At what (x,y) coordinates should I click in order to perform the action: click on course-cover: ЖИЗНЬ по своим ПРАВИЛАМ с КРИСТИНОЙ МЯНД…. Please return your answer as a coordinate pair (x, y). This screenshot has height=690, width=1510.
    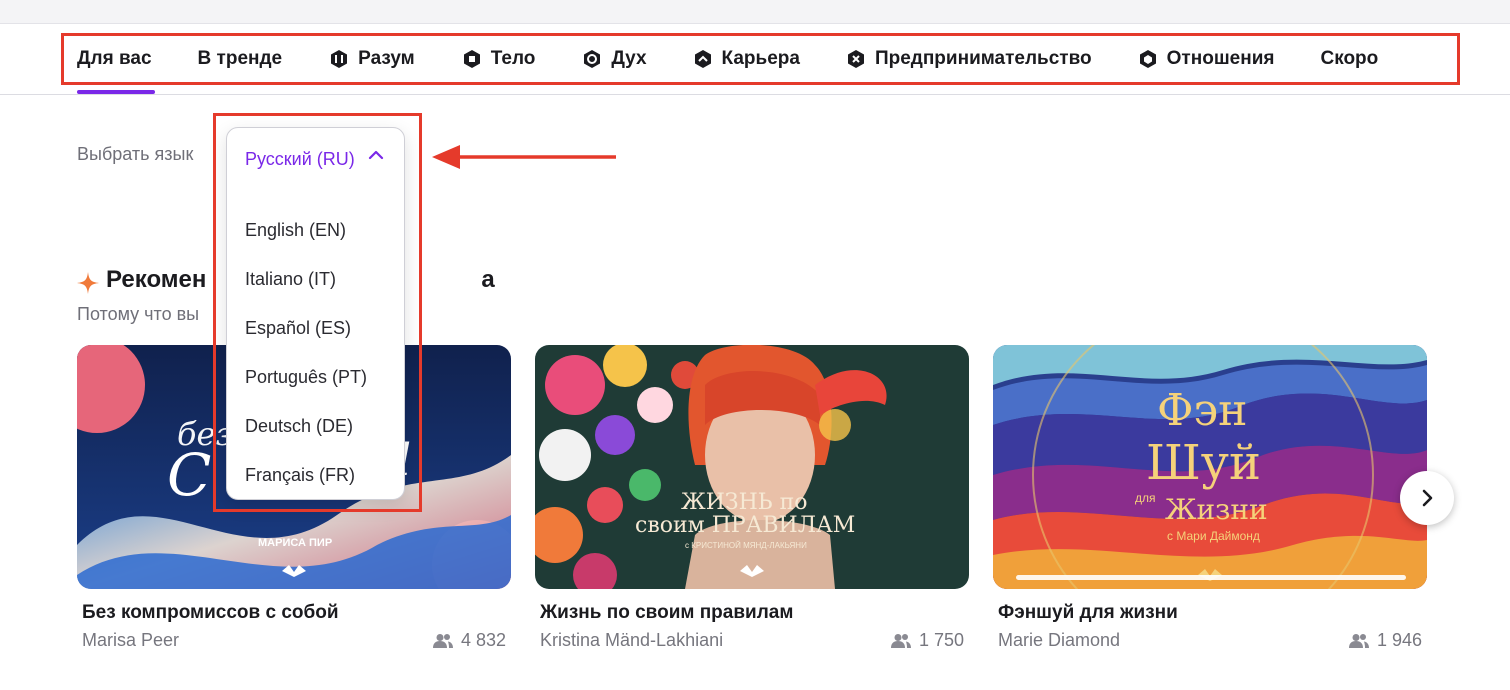
    Looking at the image, I should click on (752, 467).